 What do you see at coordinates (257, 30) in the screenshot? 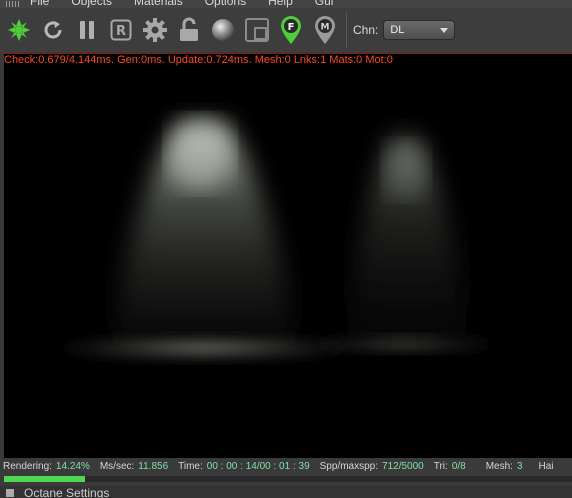
I see `film-region-icon` at bounding box center [257, 30].